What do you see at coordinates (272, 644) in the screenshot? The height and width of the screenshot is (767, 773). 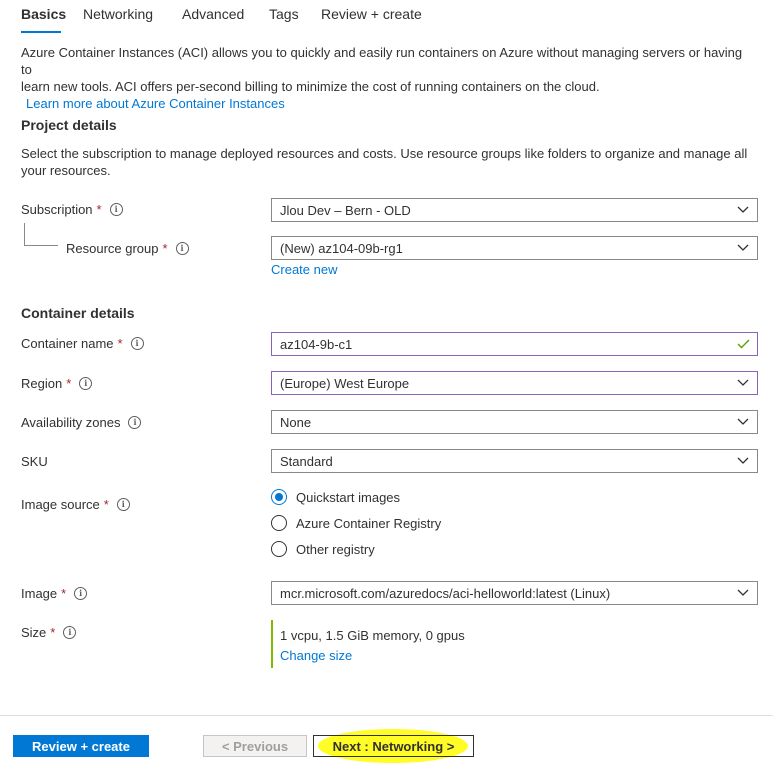 I see `size-indicator-bar` at bounding box center [272, 644].